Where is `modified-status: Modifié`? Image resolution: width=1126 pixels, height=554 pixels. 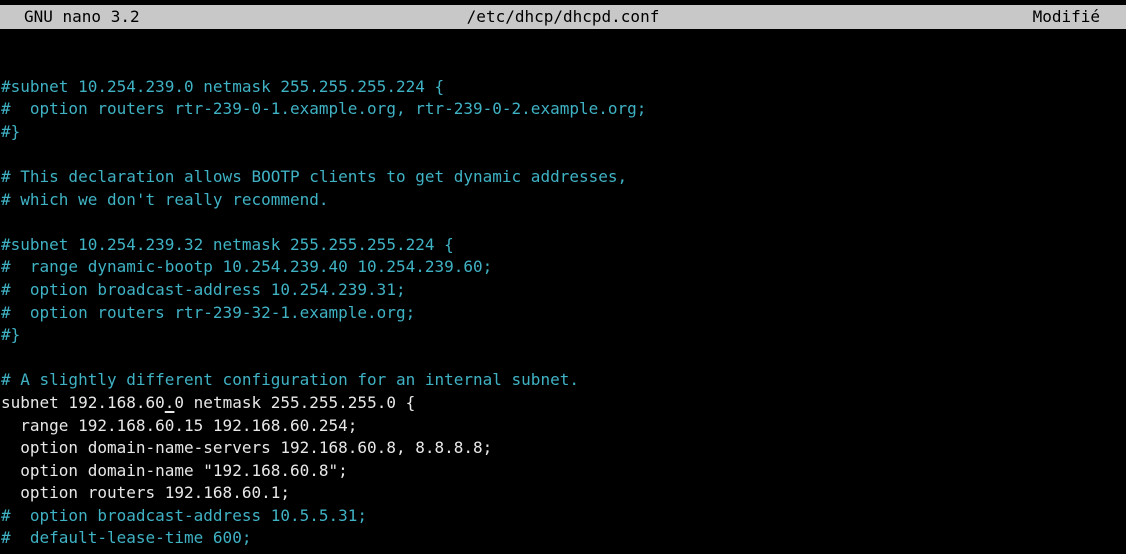
modified-status: Modifié is located at coordinates (1066, 16).